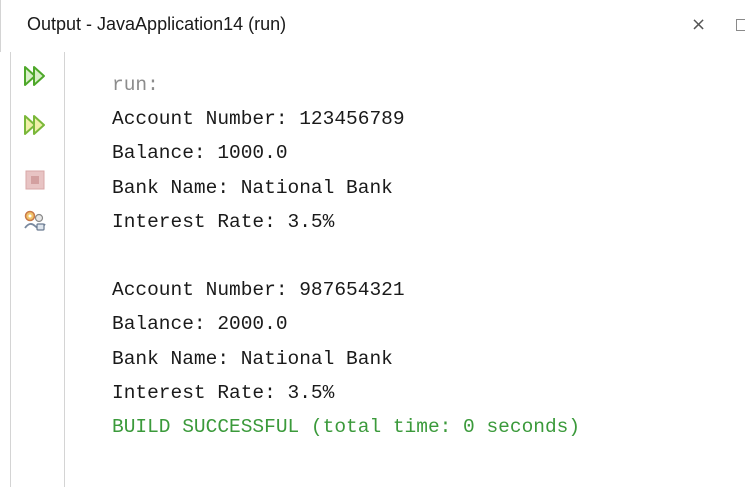  I want to click on settings-icon, so click(35, 221).